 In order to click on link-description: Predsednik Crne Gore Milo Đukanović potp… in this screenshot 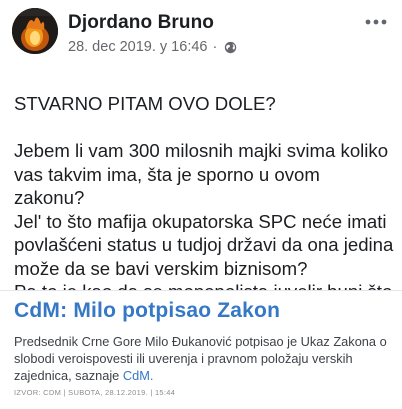, I will do `click(204, 358)`.